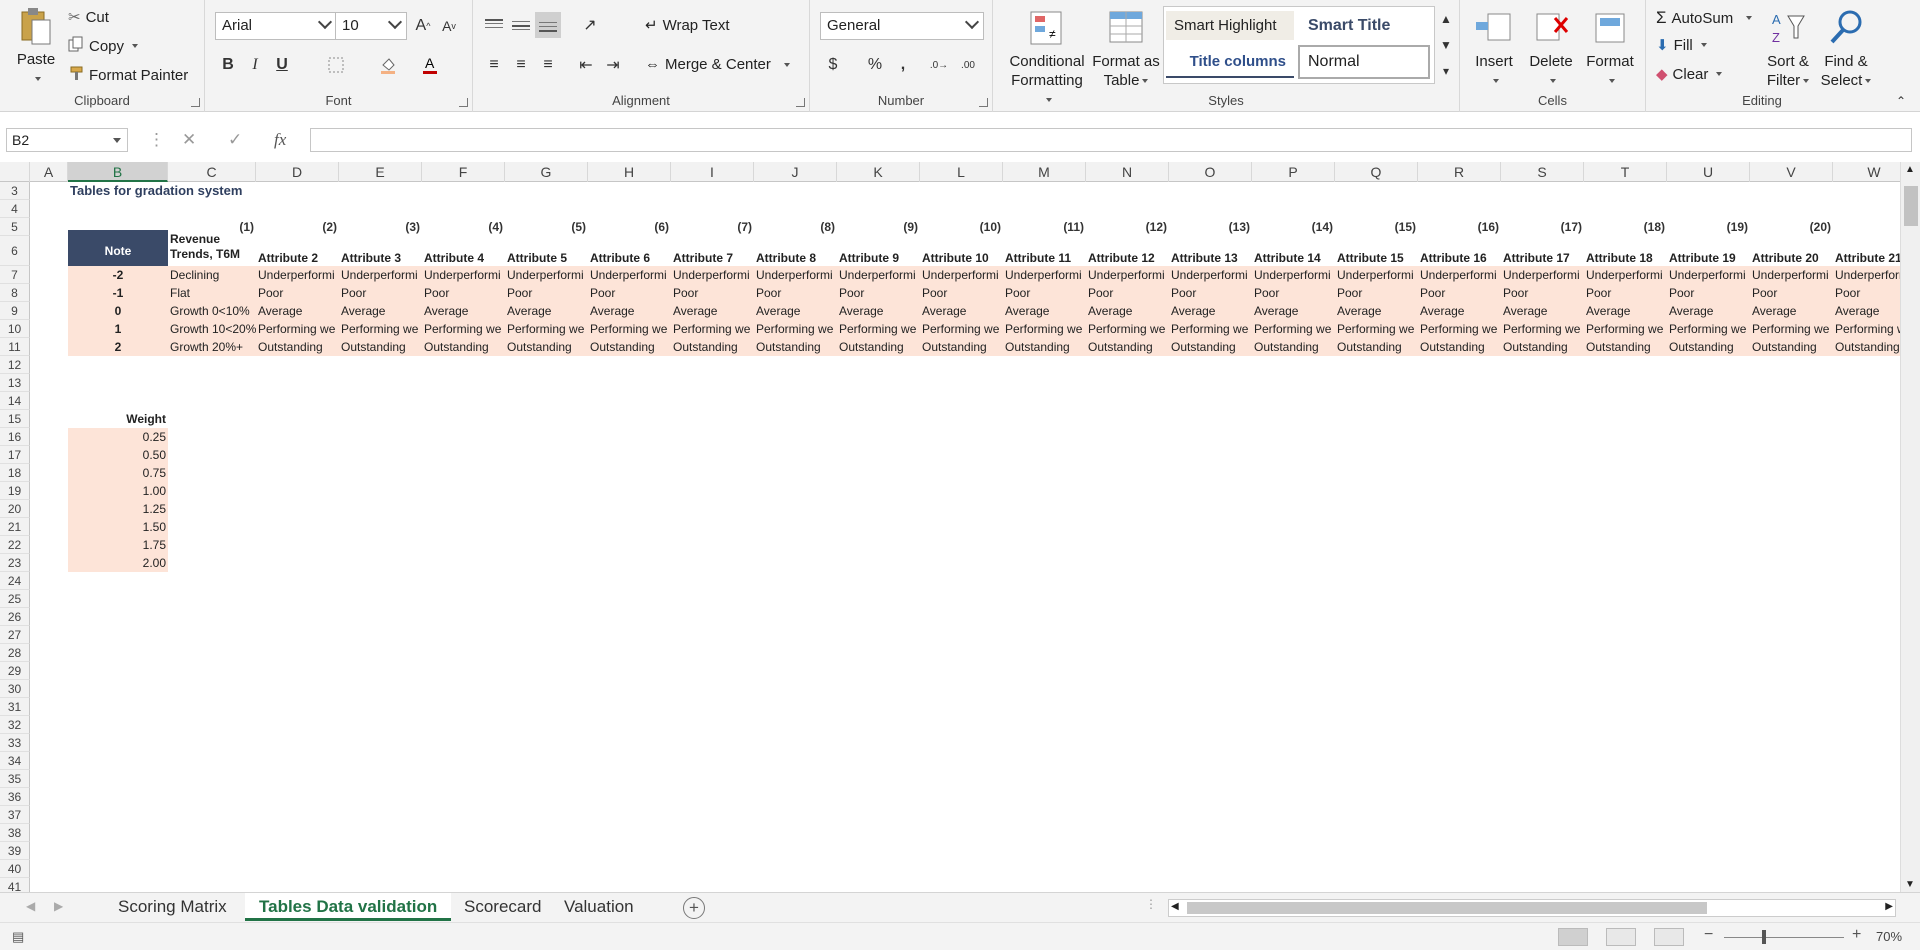 The height and width of the screenshot is (950, 1920). What do you see at coordinates (548, 65) in the screenshot?
I see `align-right-icon: ≡` at bounding box center [548, 65].